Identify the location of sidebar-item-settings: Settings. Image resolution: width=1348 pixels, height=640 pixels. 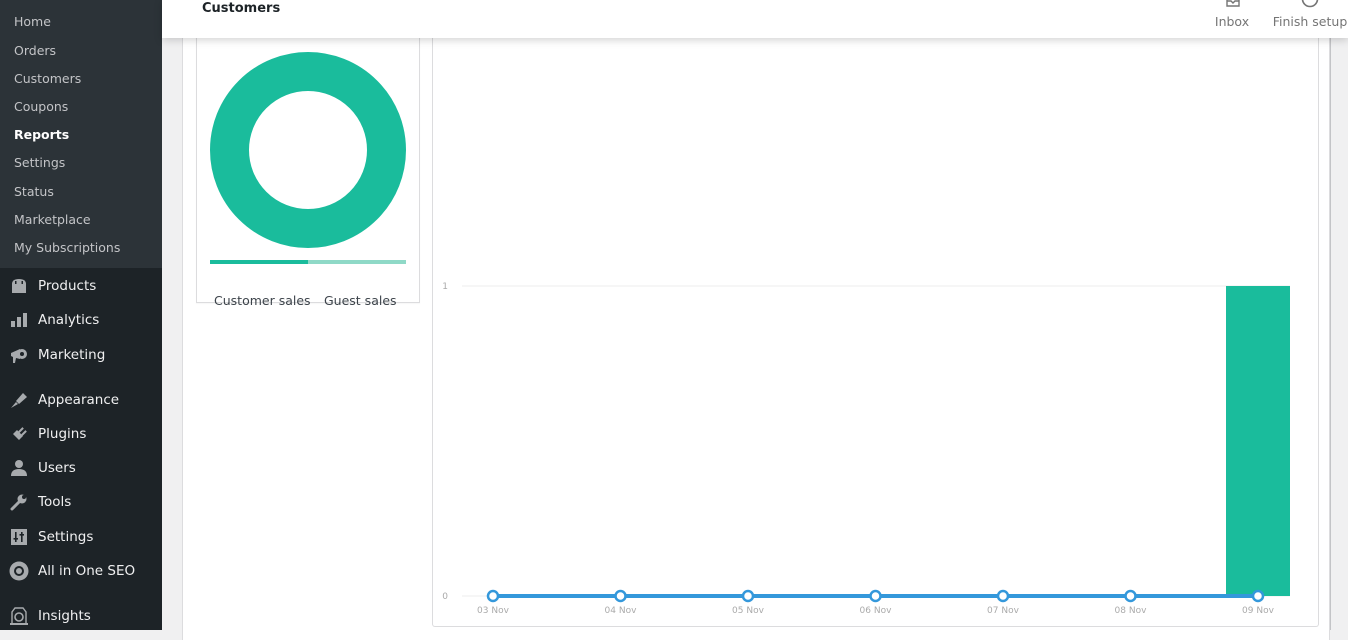
(81, 537).